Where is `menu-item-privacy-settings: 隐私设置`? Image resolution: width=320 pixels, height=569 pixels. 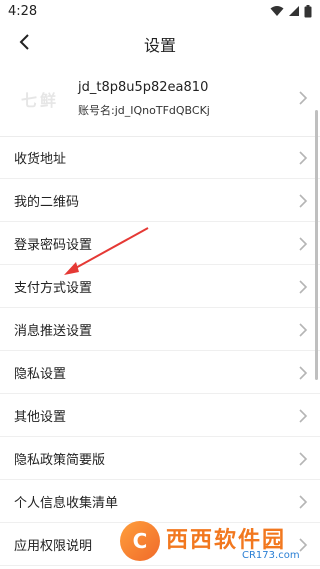 menu-item-privacy-settings: 隐私设置 is located at coordinates (160, 372).